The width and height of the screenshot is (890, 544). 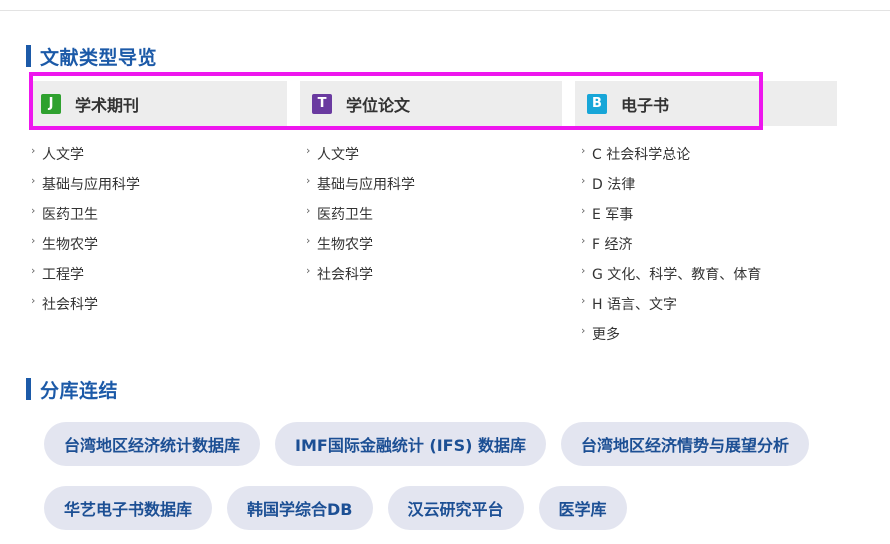 What do you see at coordinates (360, 244) in the screenshot?
I see `link-thesis-bio-agriculture: › 生物农学` at bounding box center [360, 244].